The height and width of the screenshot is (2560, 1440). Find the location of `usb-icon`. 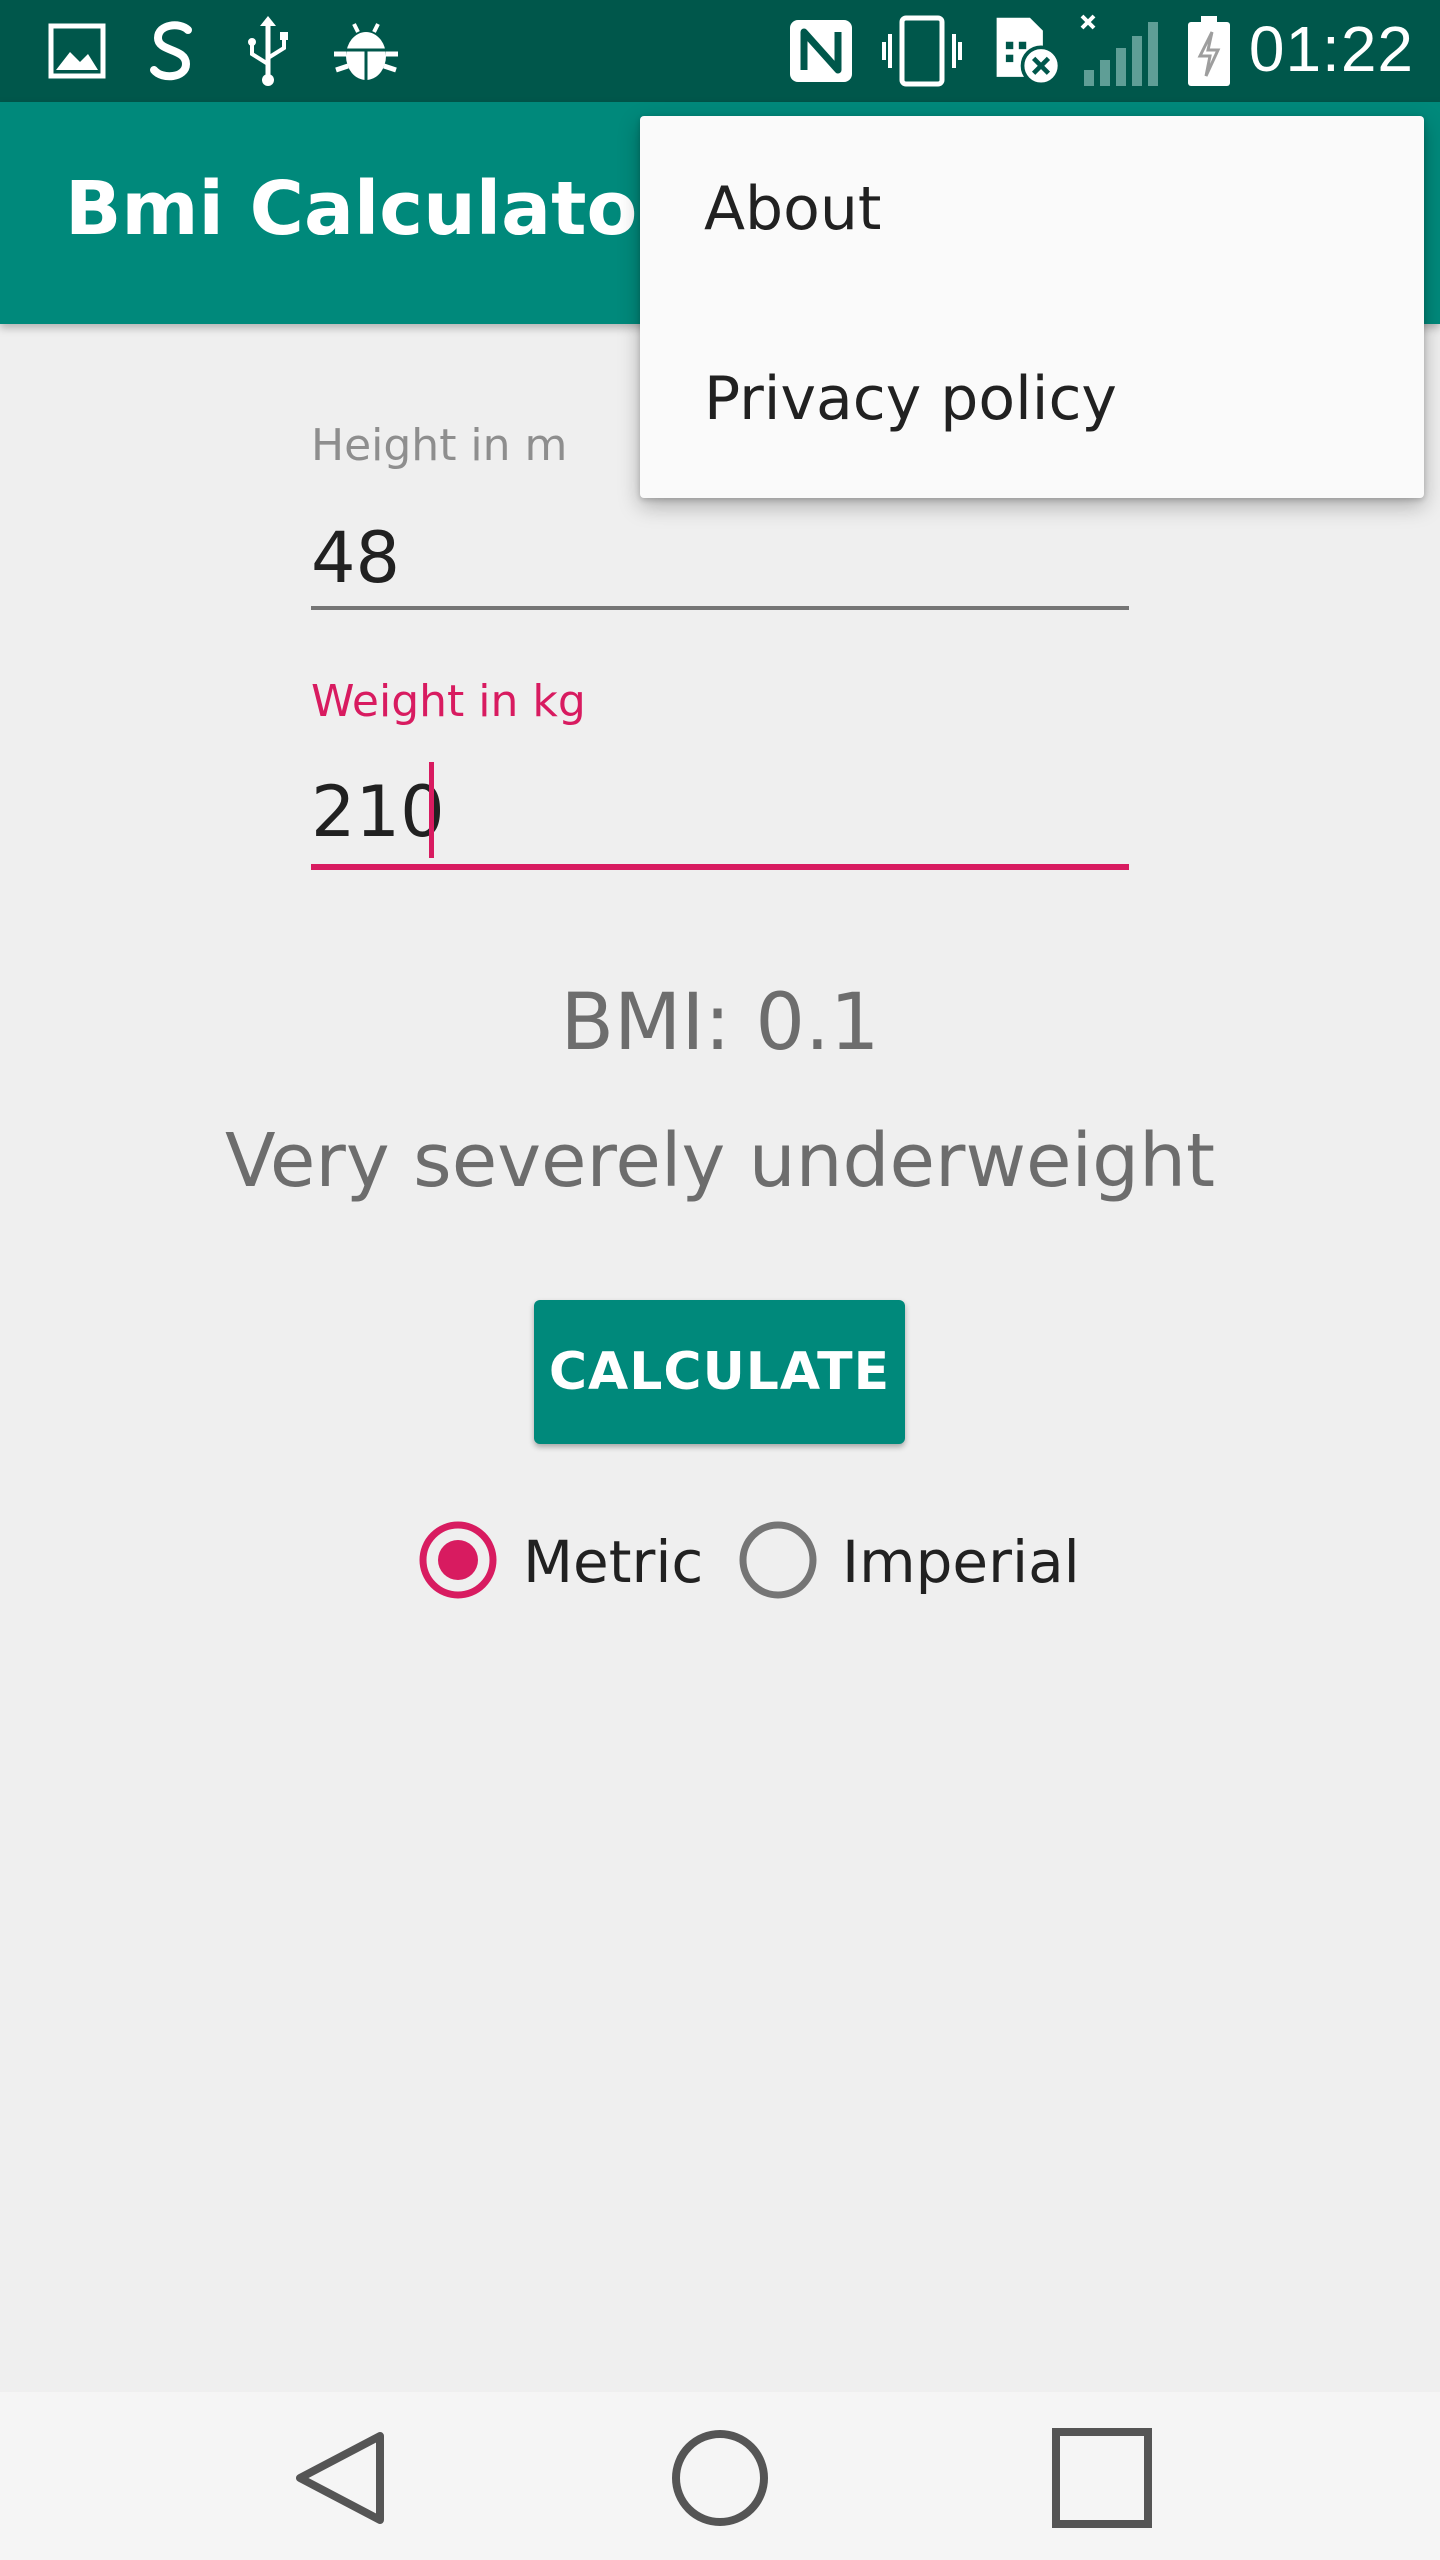

usb-icon is located at coordinates (268, 51).